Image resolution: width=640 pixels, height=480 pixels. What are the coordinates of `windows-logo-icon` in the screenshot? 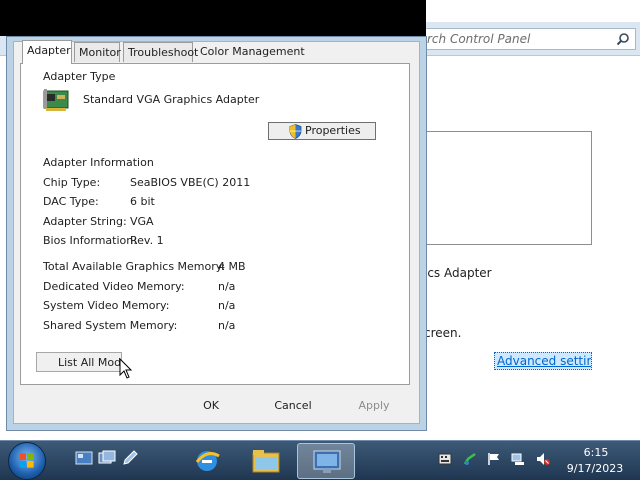 It's located at (26, 460).